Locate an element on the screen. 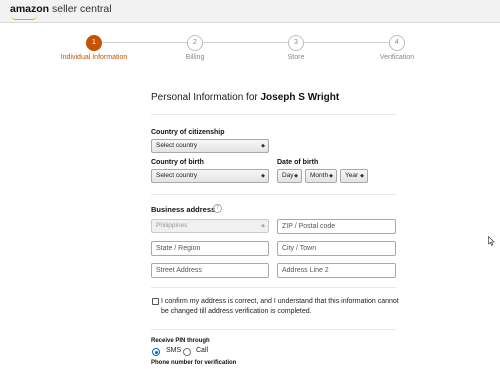 This screenshot has width=500, height=369. birth-day-select: Day ◆ is located at coordinates (289, 176).